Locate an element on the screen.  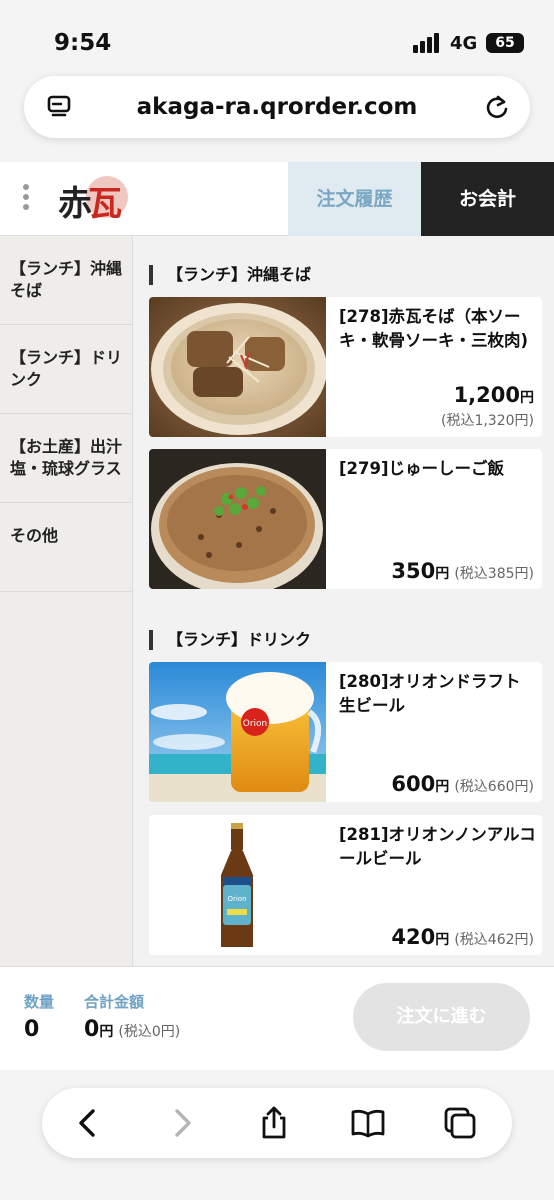
total-amount: 0円 (税込0円) is located at coordinates (132, 1029).